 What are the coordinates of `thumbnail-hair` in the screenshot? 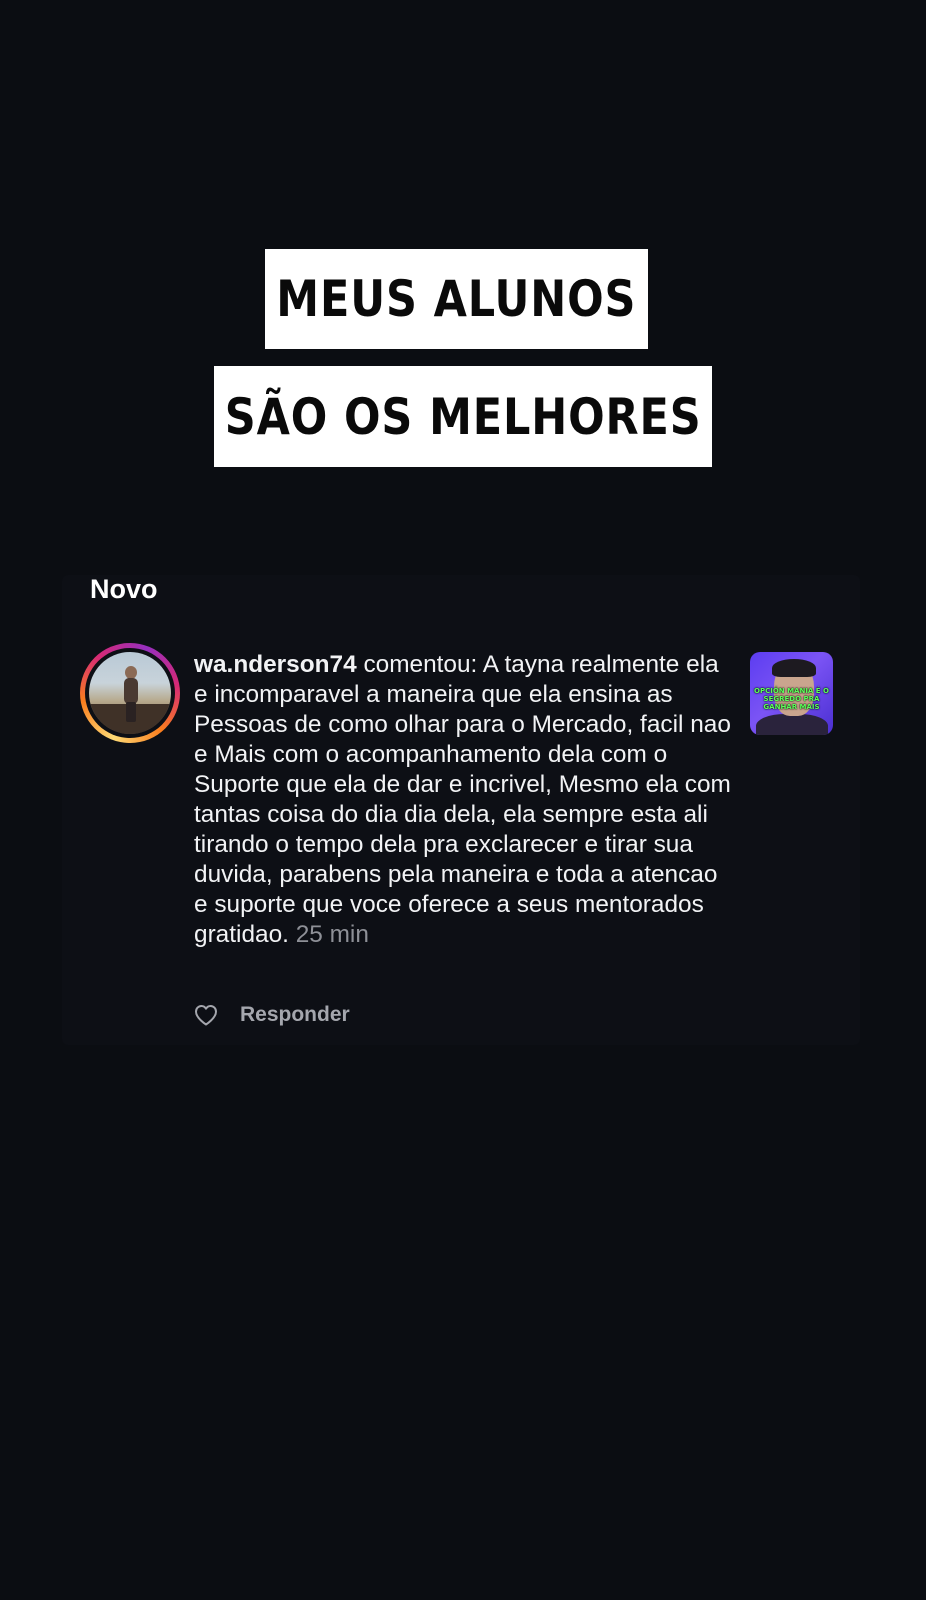 It's located at (794, 668).